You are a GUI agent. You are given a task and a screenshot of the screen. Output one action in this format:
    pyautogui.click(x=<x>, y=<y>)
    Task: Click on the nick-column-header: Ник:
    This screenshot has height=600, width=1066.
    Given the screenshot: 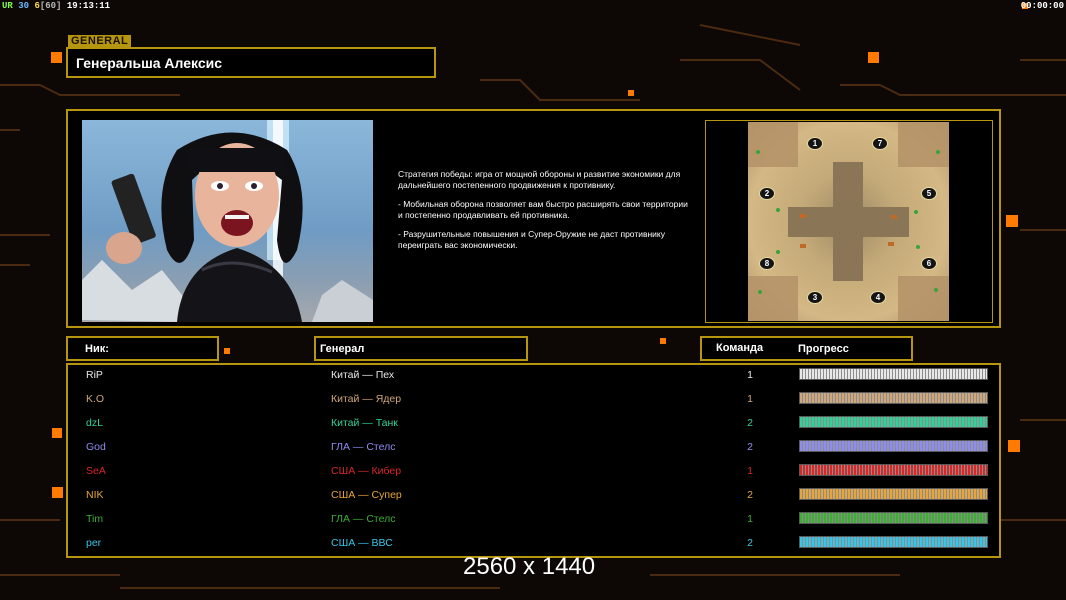 What is the action you would take?
    pyautogui.click(x=142, y=348)
    